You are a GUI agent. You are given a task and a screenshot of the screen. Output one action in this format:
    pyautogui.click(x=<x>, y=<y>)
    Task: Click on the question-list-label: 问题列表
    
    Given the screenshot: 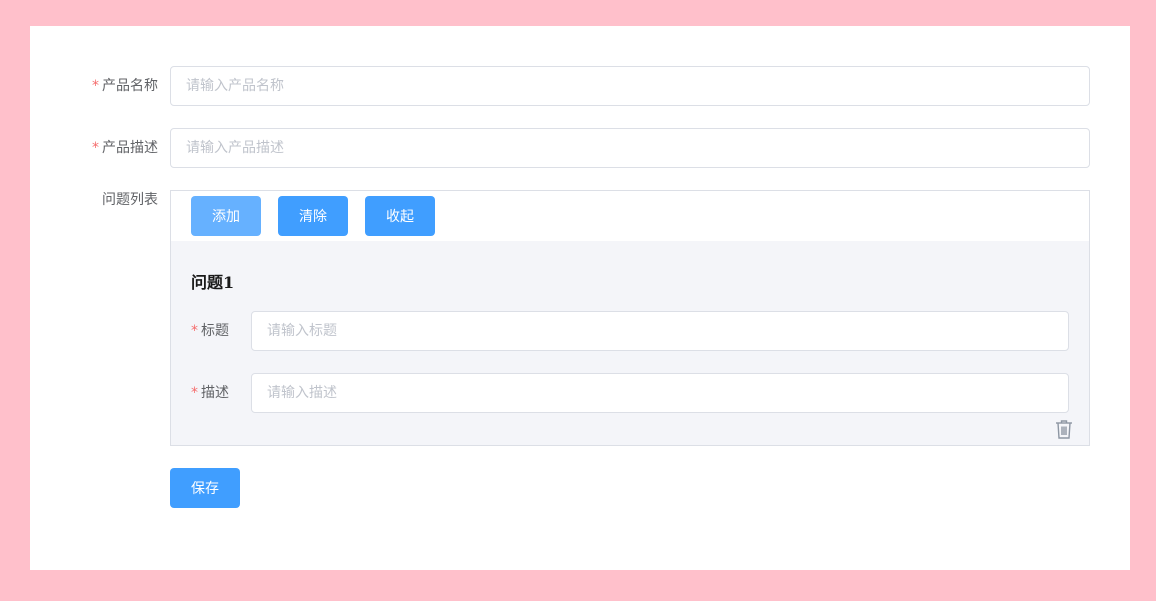 What is the action you would take?
    pyautogui.click(x=130, y=200)
    